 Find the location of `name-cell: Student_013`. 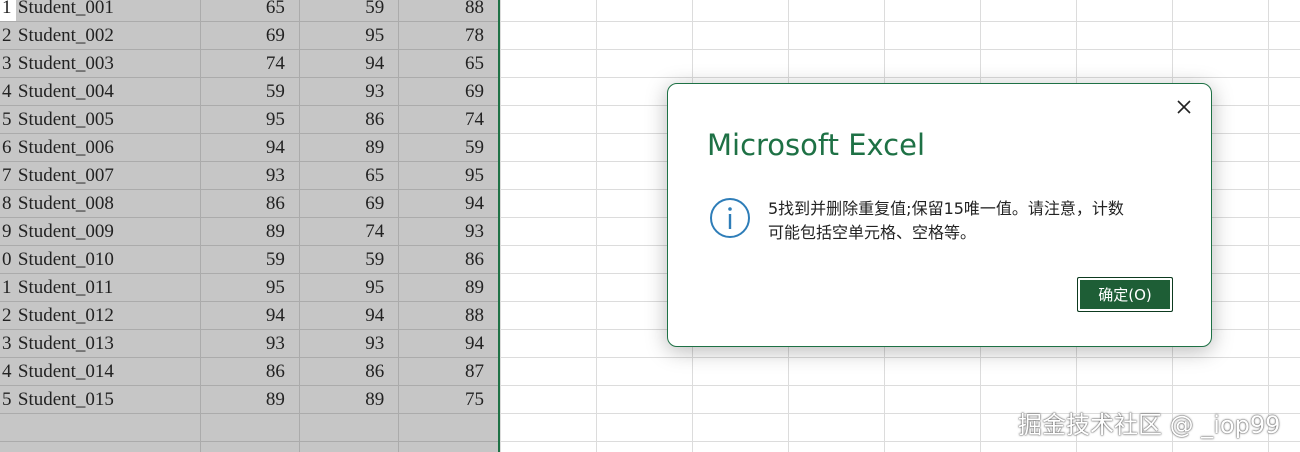

name-cell: Student_013 is located at coordinates (108, 343).